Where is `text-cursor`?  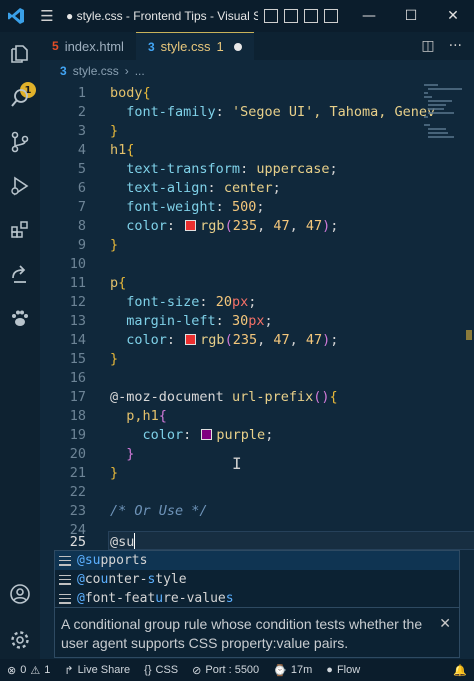
text-cursor is located at coordinates (135, 541).